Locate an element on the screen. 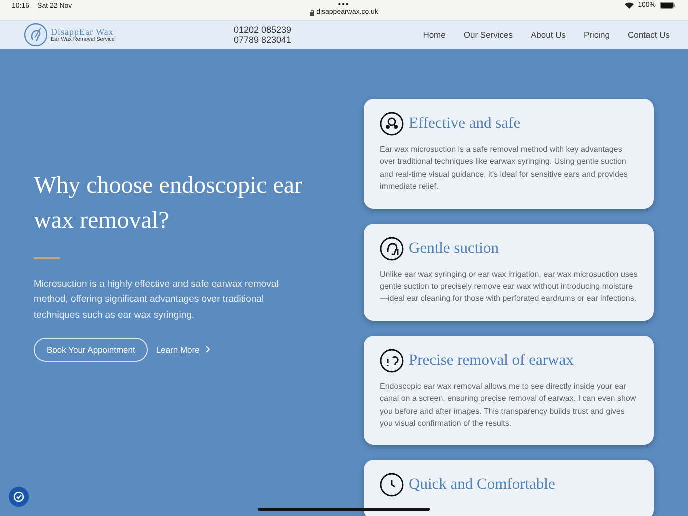 Image resolution: width=688 pixels, height=516 pixels. clock-icon is located at coordinates (392, 485).